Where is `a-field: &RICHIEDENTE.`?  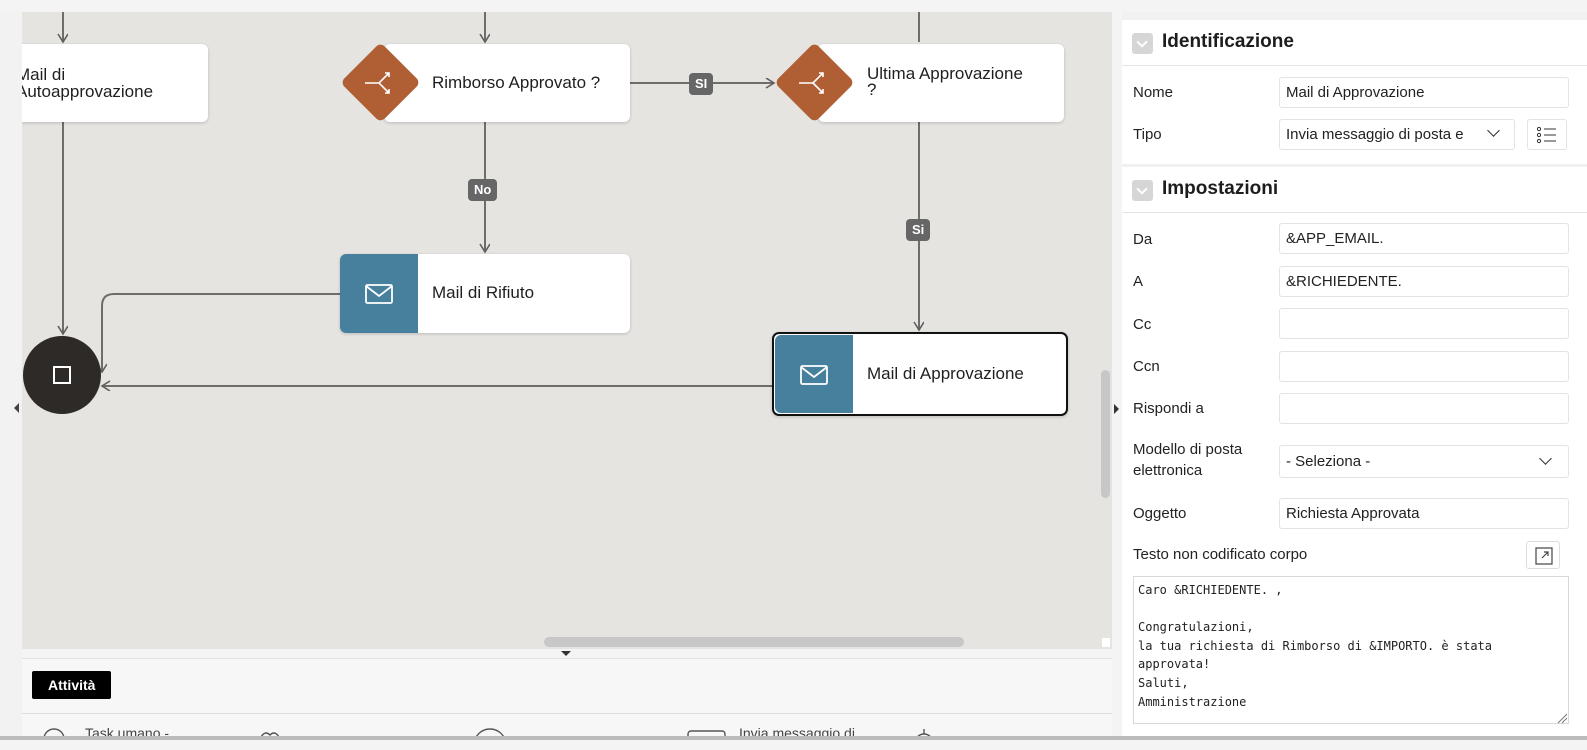
a-field: &RICHIEDENTE. is located at coordinates (1424, 281).